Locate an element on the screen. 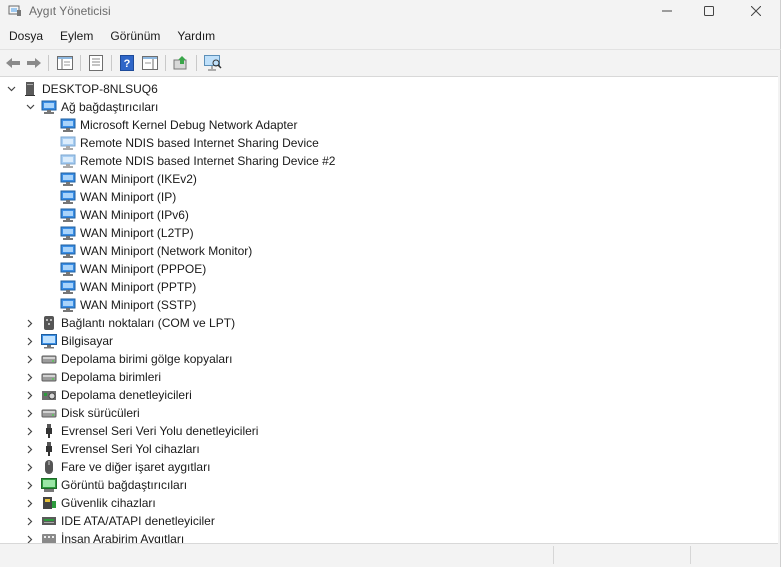 The width and height of the screenshot is (781, 567). tree-category-network-adapters: Ağ bağdaştırıcıları is located at coordinates (90, 107).